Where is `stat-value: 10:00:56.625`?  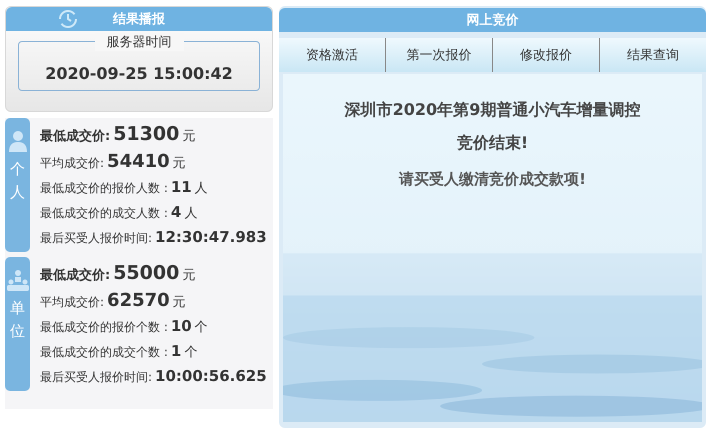 stat-value: 10:00:56.625 is located at coordinates (211, 376).